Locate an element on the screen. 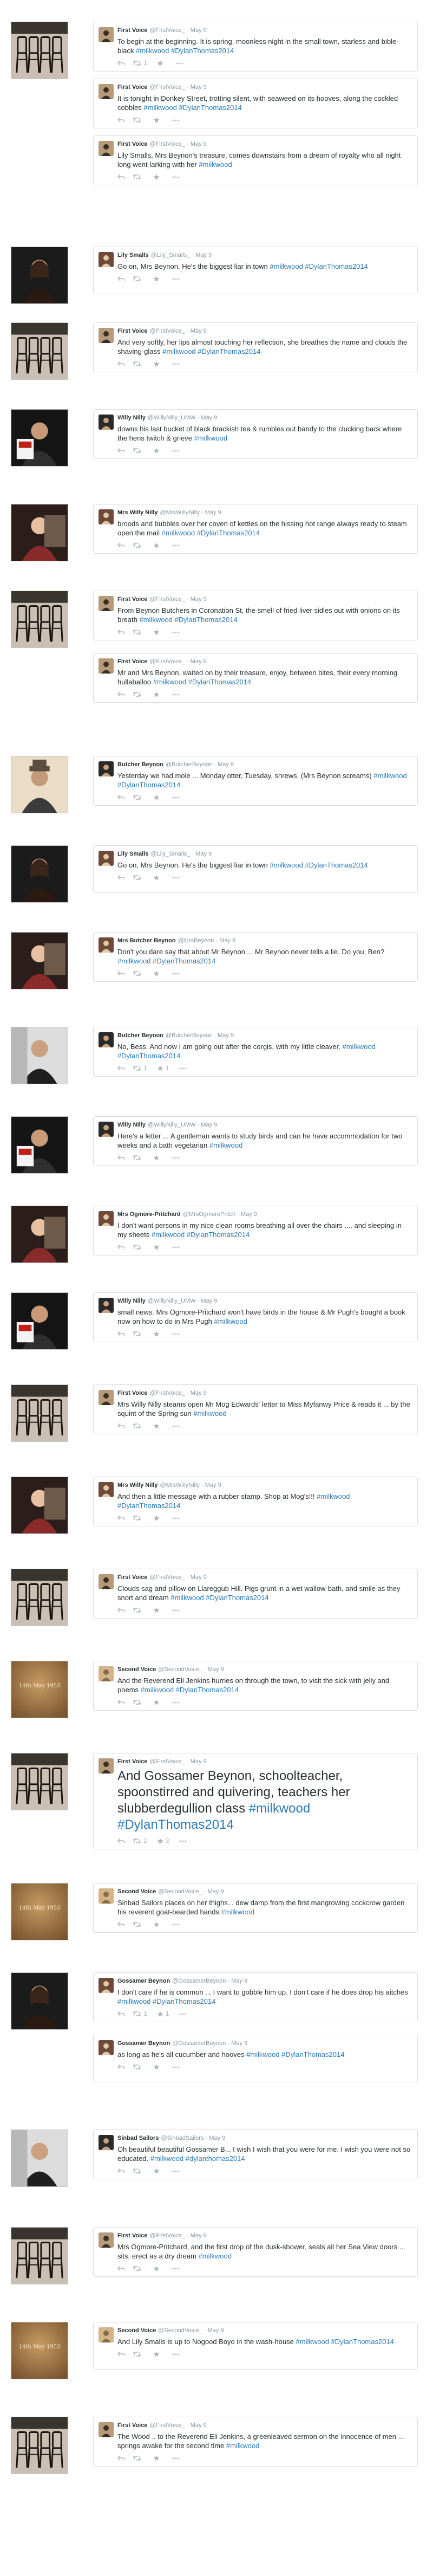 The height and width of the screenshot is (2576, 433). author-handle: @ButcherBeynon · May 9 is located at coordinates (200, 764).